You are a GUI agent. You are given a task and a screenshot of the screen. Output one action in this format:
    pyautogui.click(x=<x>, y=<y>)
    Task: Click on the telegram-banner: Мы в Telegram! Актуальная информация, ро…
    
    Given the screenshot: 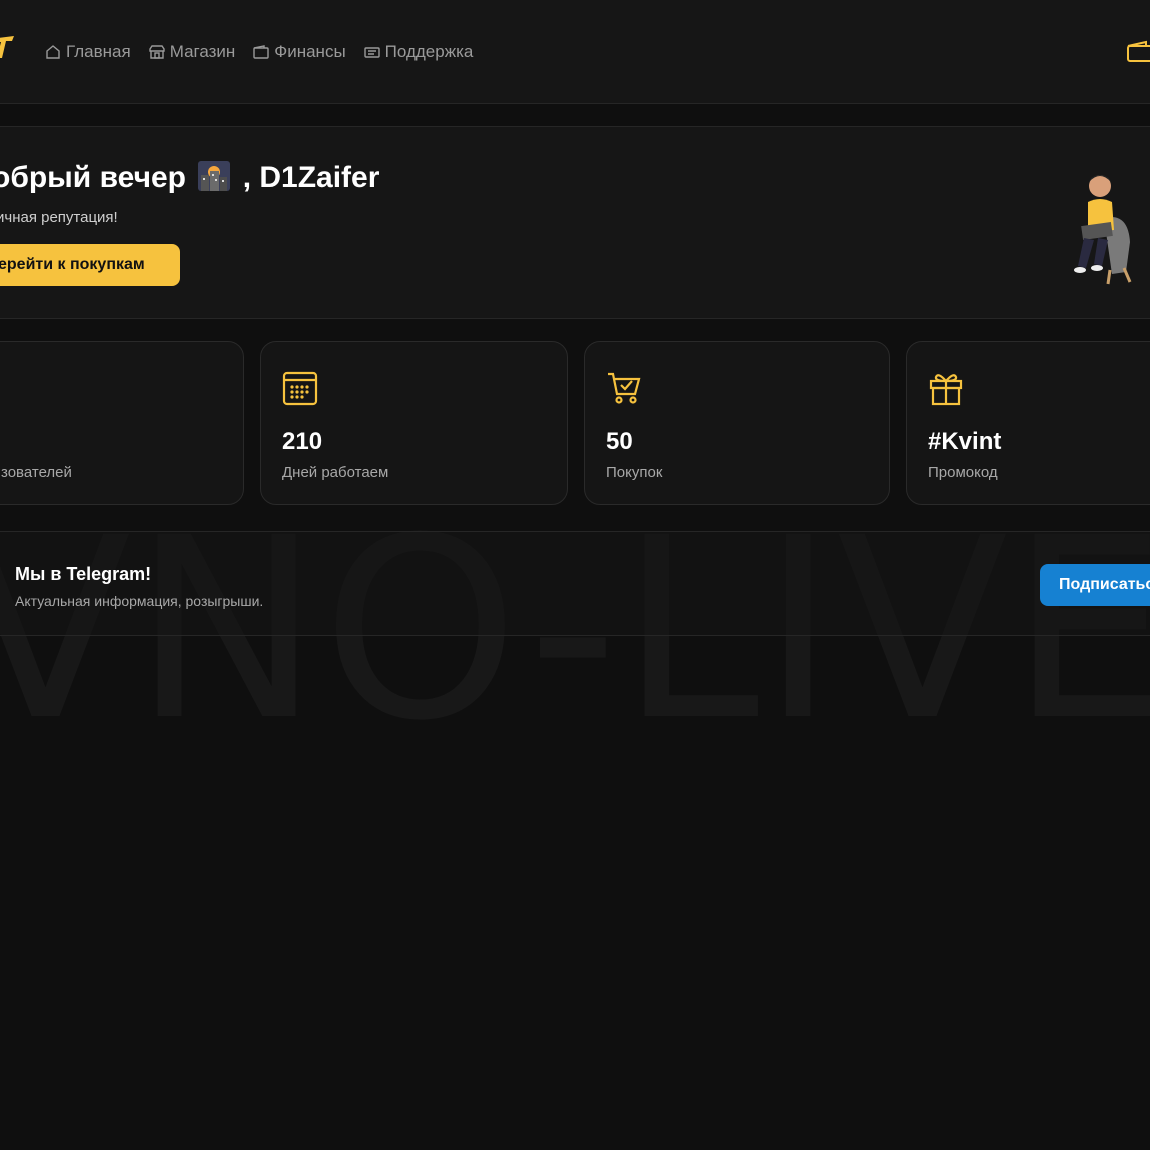 What is the action you would take?
    pyautogui.click(x=575, y=583)
    